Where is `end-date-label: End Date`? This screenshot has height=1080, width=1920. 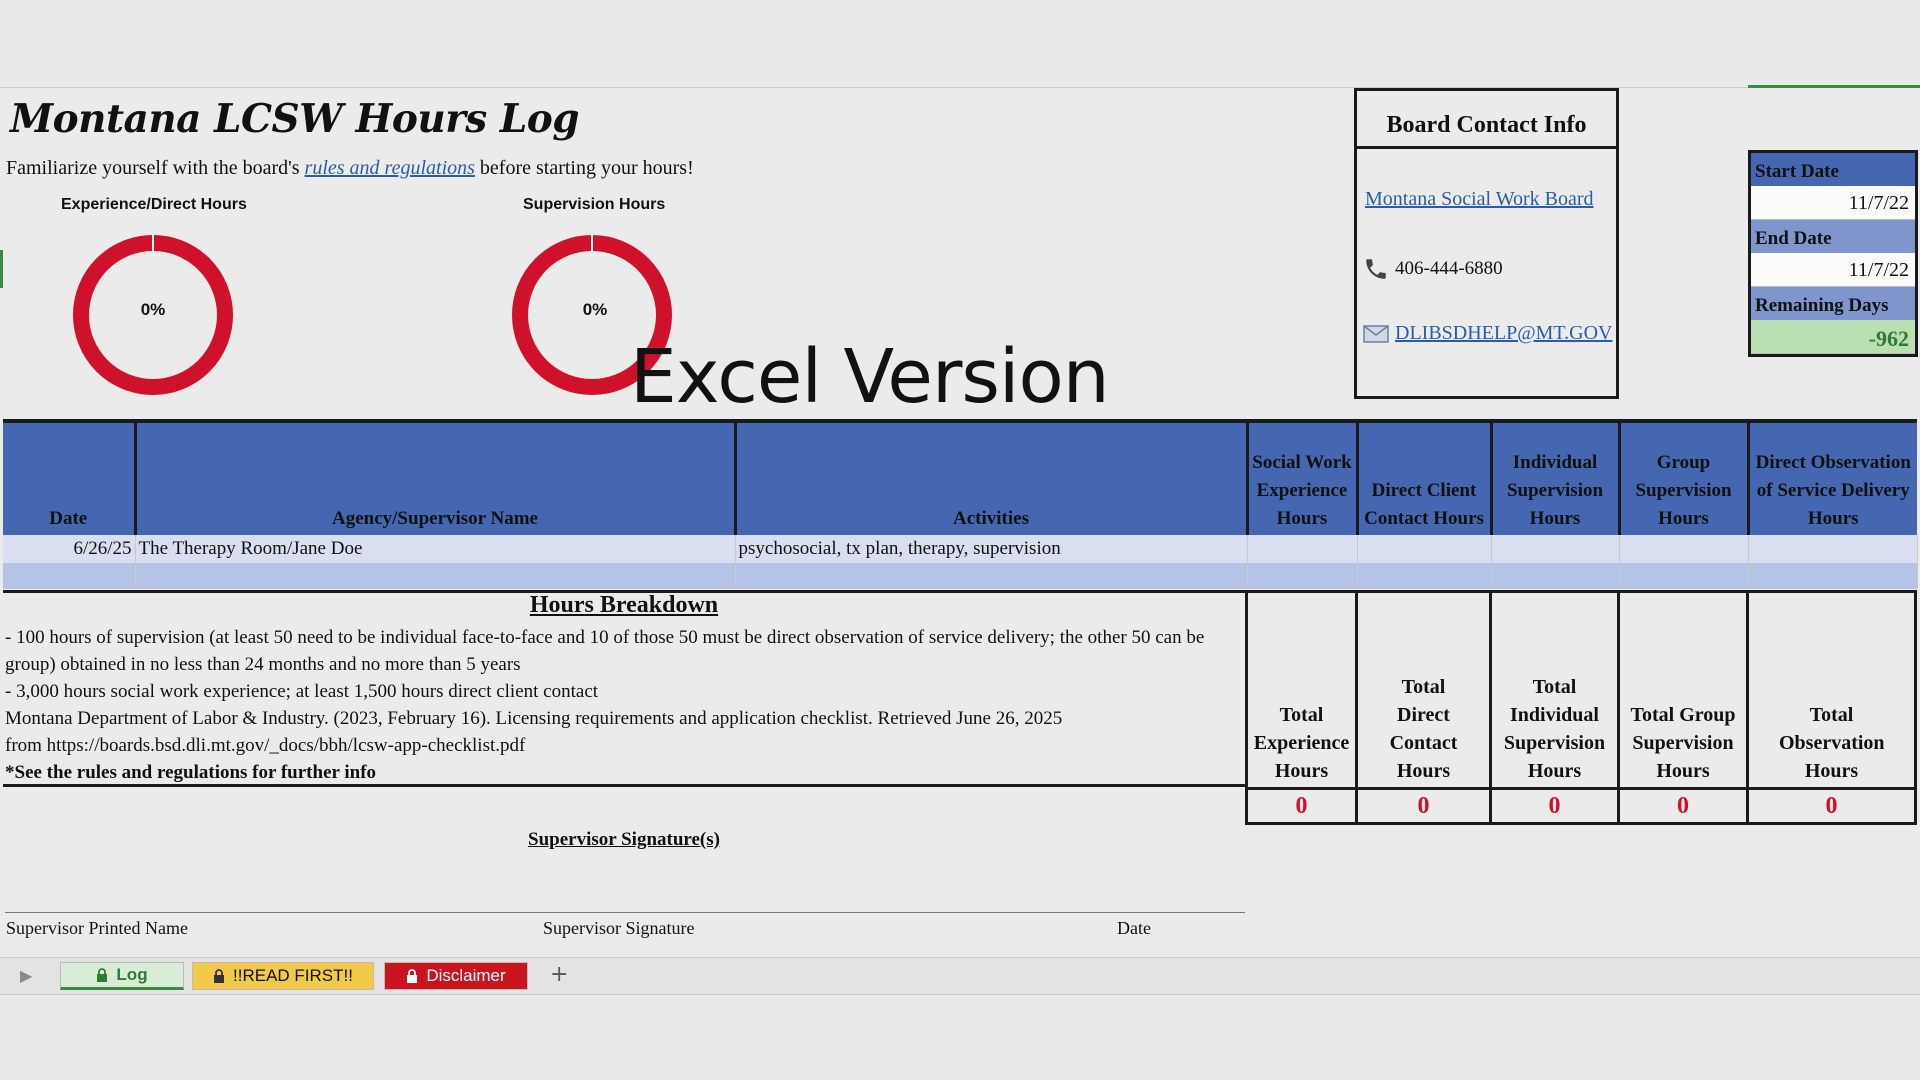 end-date-label: End Date is located at coordinates (1833, 236).